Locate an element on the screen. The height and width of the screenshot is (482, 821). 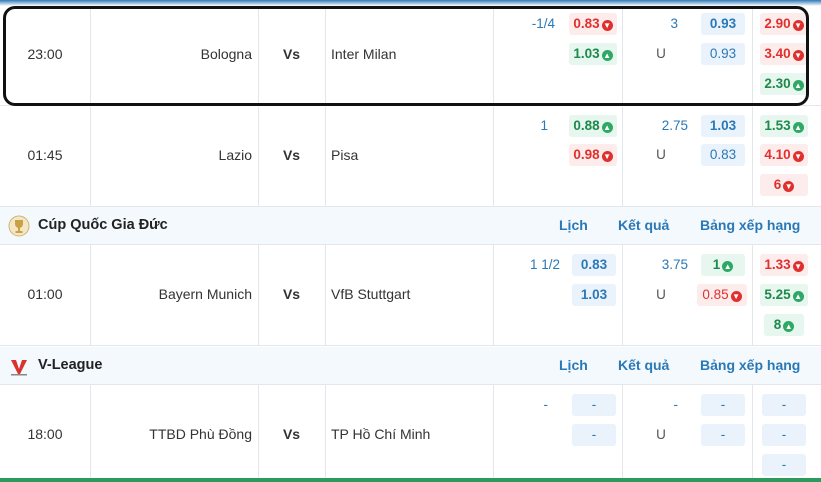
over-under-line: - is located at coordinates (676, 404).